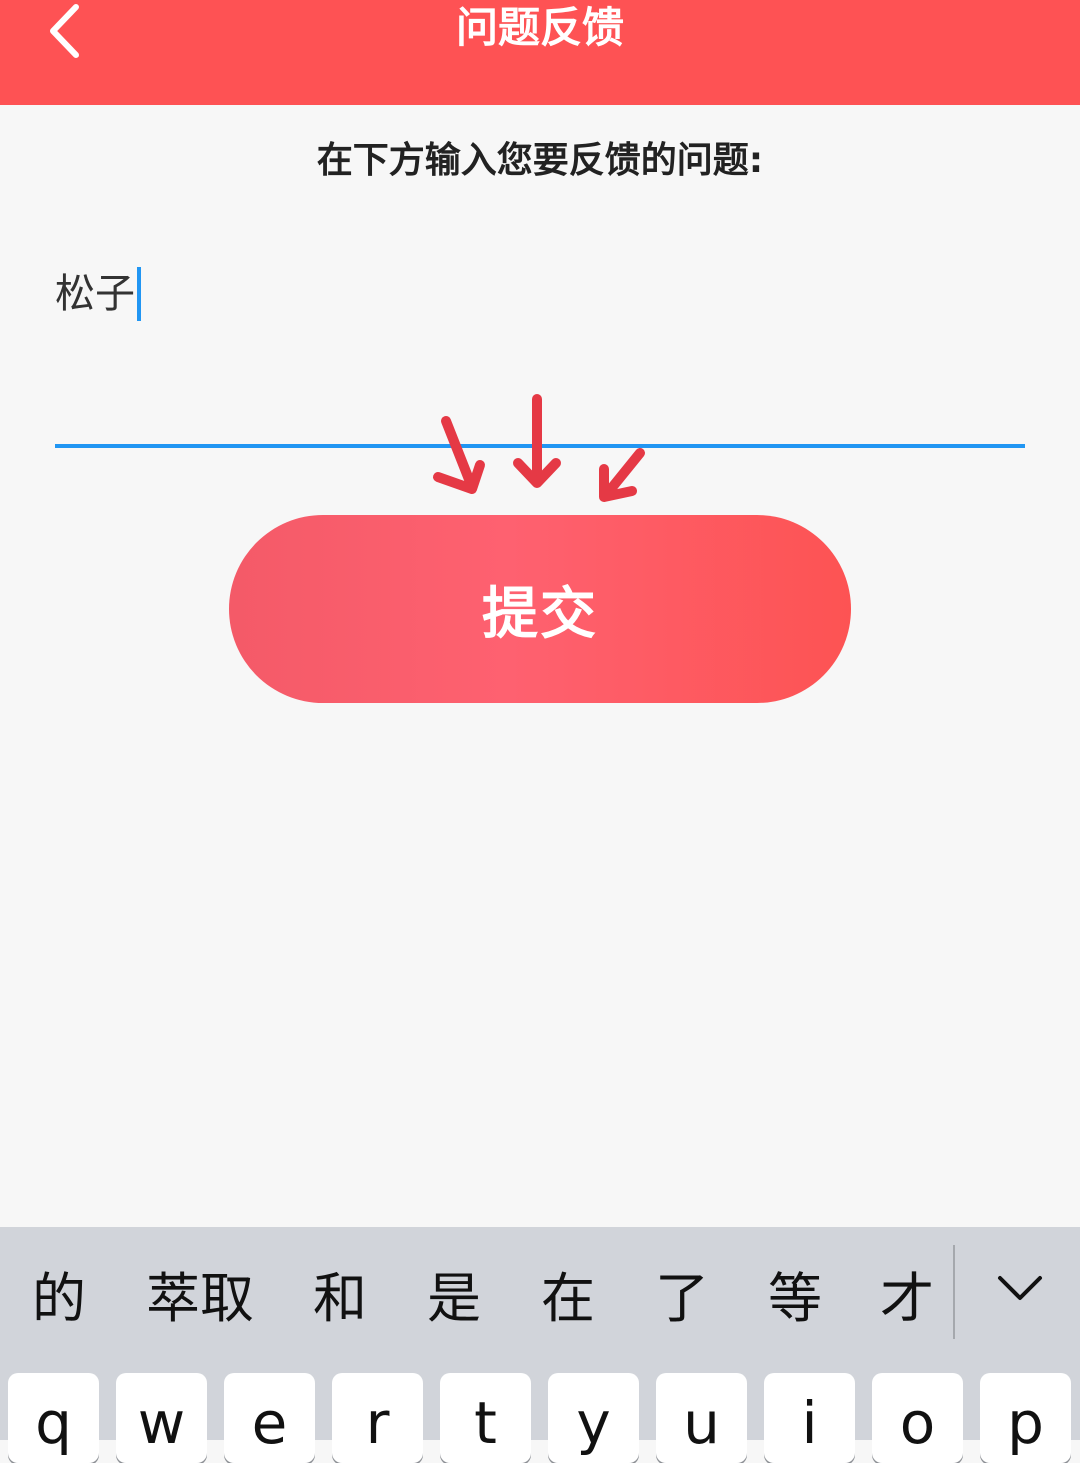  I want to click on candidate-5: 在, so click(568, 1299).